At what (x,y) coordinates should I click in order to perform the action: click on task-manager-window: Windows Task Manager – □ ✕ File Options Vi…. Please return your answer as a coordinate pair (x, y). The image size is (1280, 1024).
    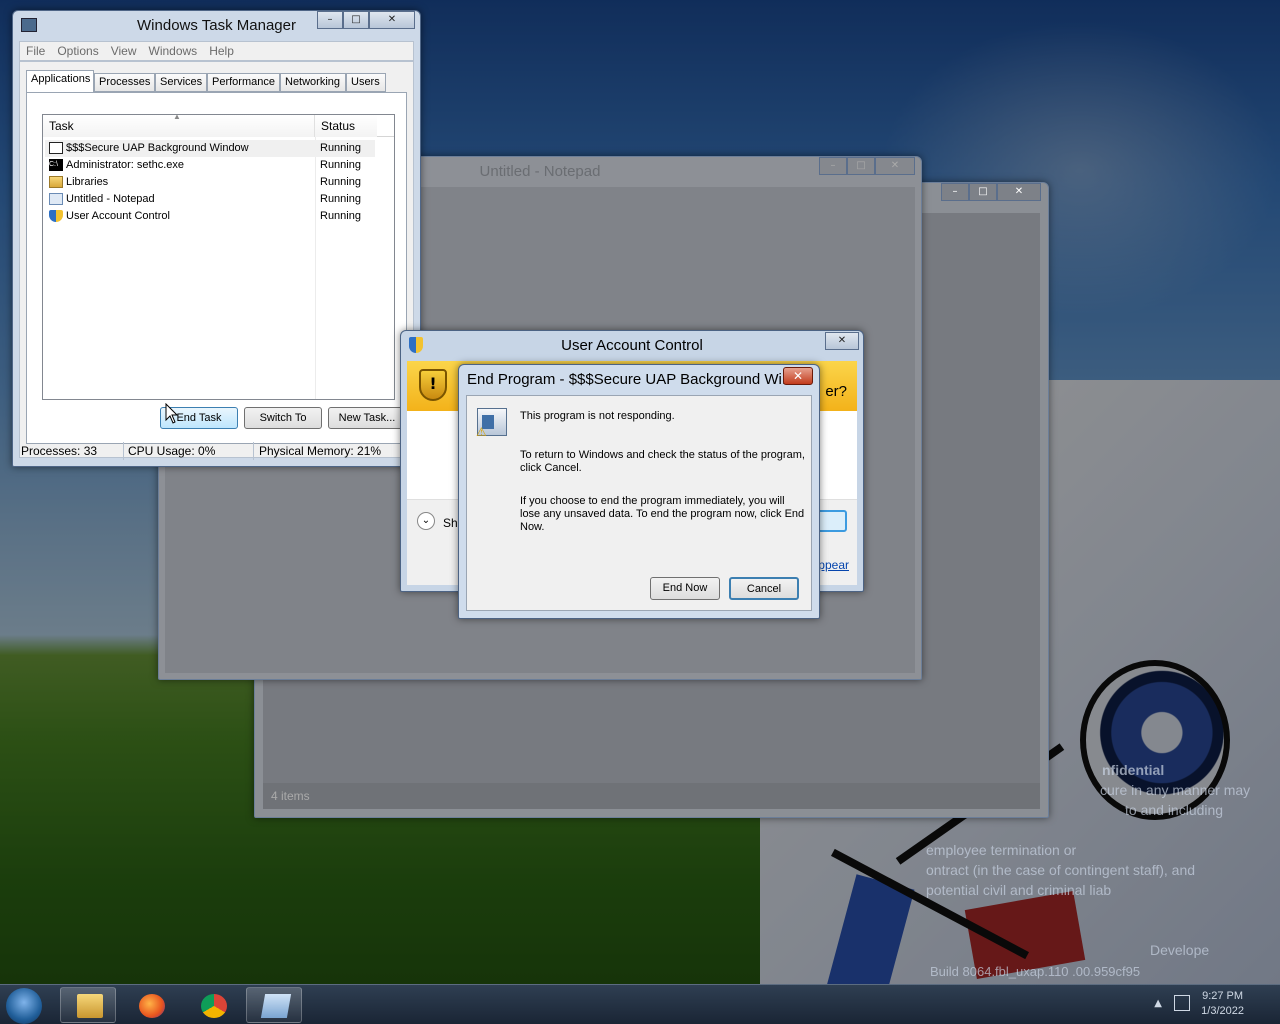
    Looking at the image, I should click on (216, 238).